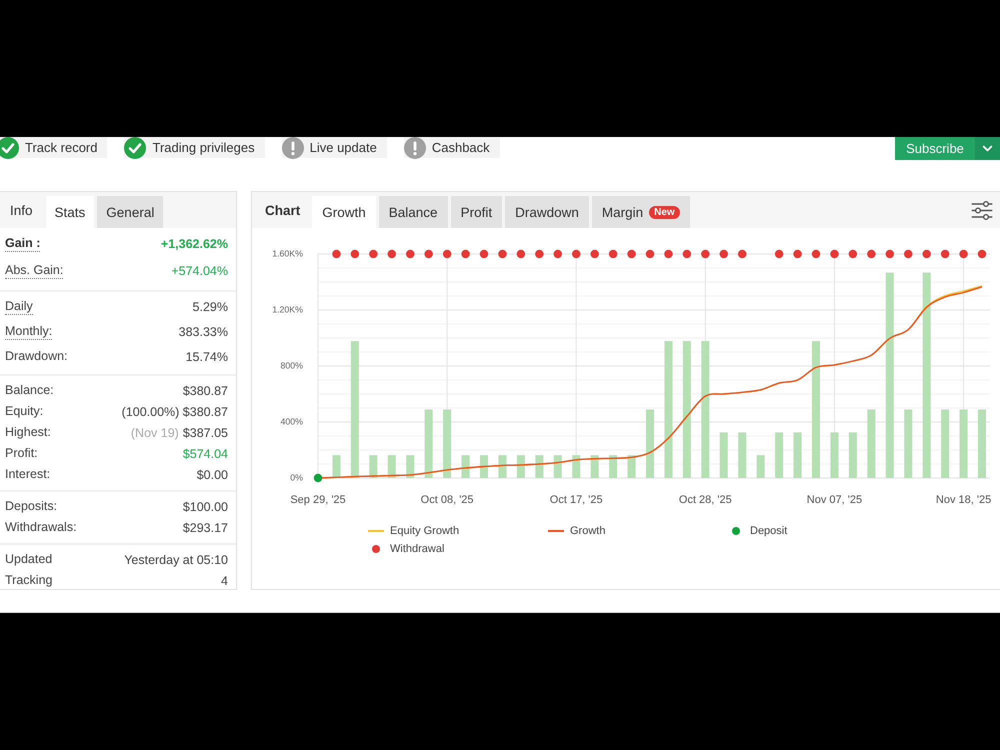 The image size is (1000, 750). What do you see at coordinates (205, 391) in the screenshot?
I see `stat-value: $380.87` at bounding box center [205, 391].